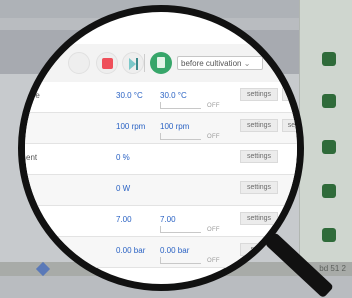 This screenshot has height=298, width=352. Describe the element at coordinates (124, 219) in the screenshot. I see `process-value: 7.00` at that location.